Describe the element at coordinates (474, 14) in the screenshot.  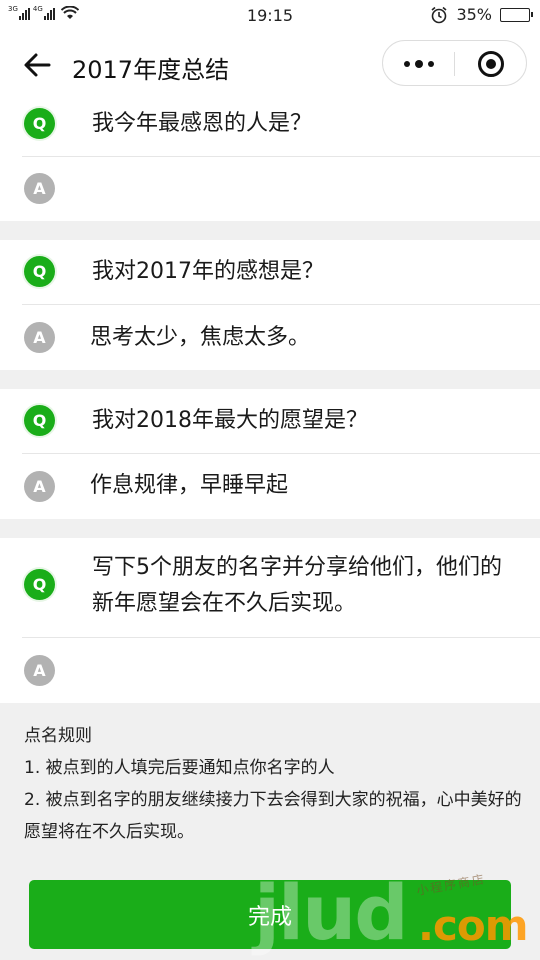
I see `battery-percent: 35%` at that location.